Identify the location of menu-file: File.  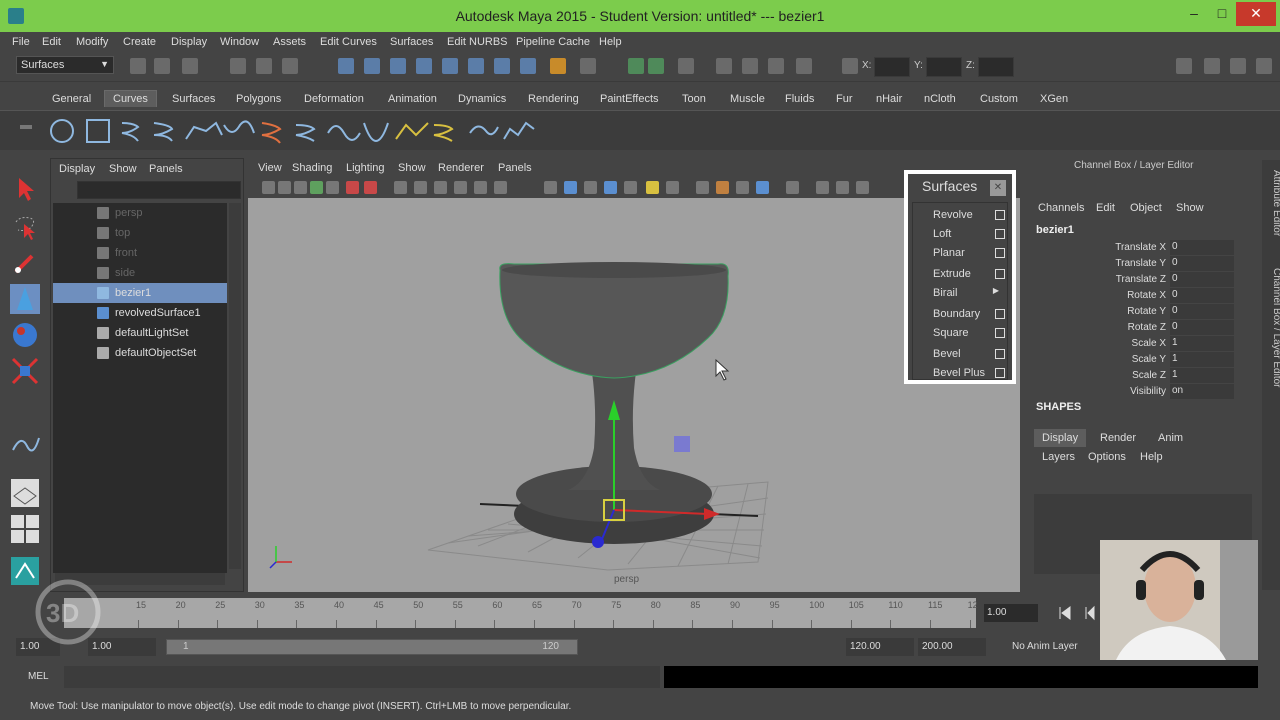
(21, 42).